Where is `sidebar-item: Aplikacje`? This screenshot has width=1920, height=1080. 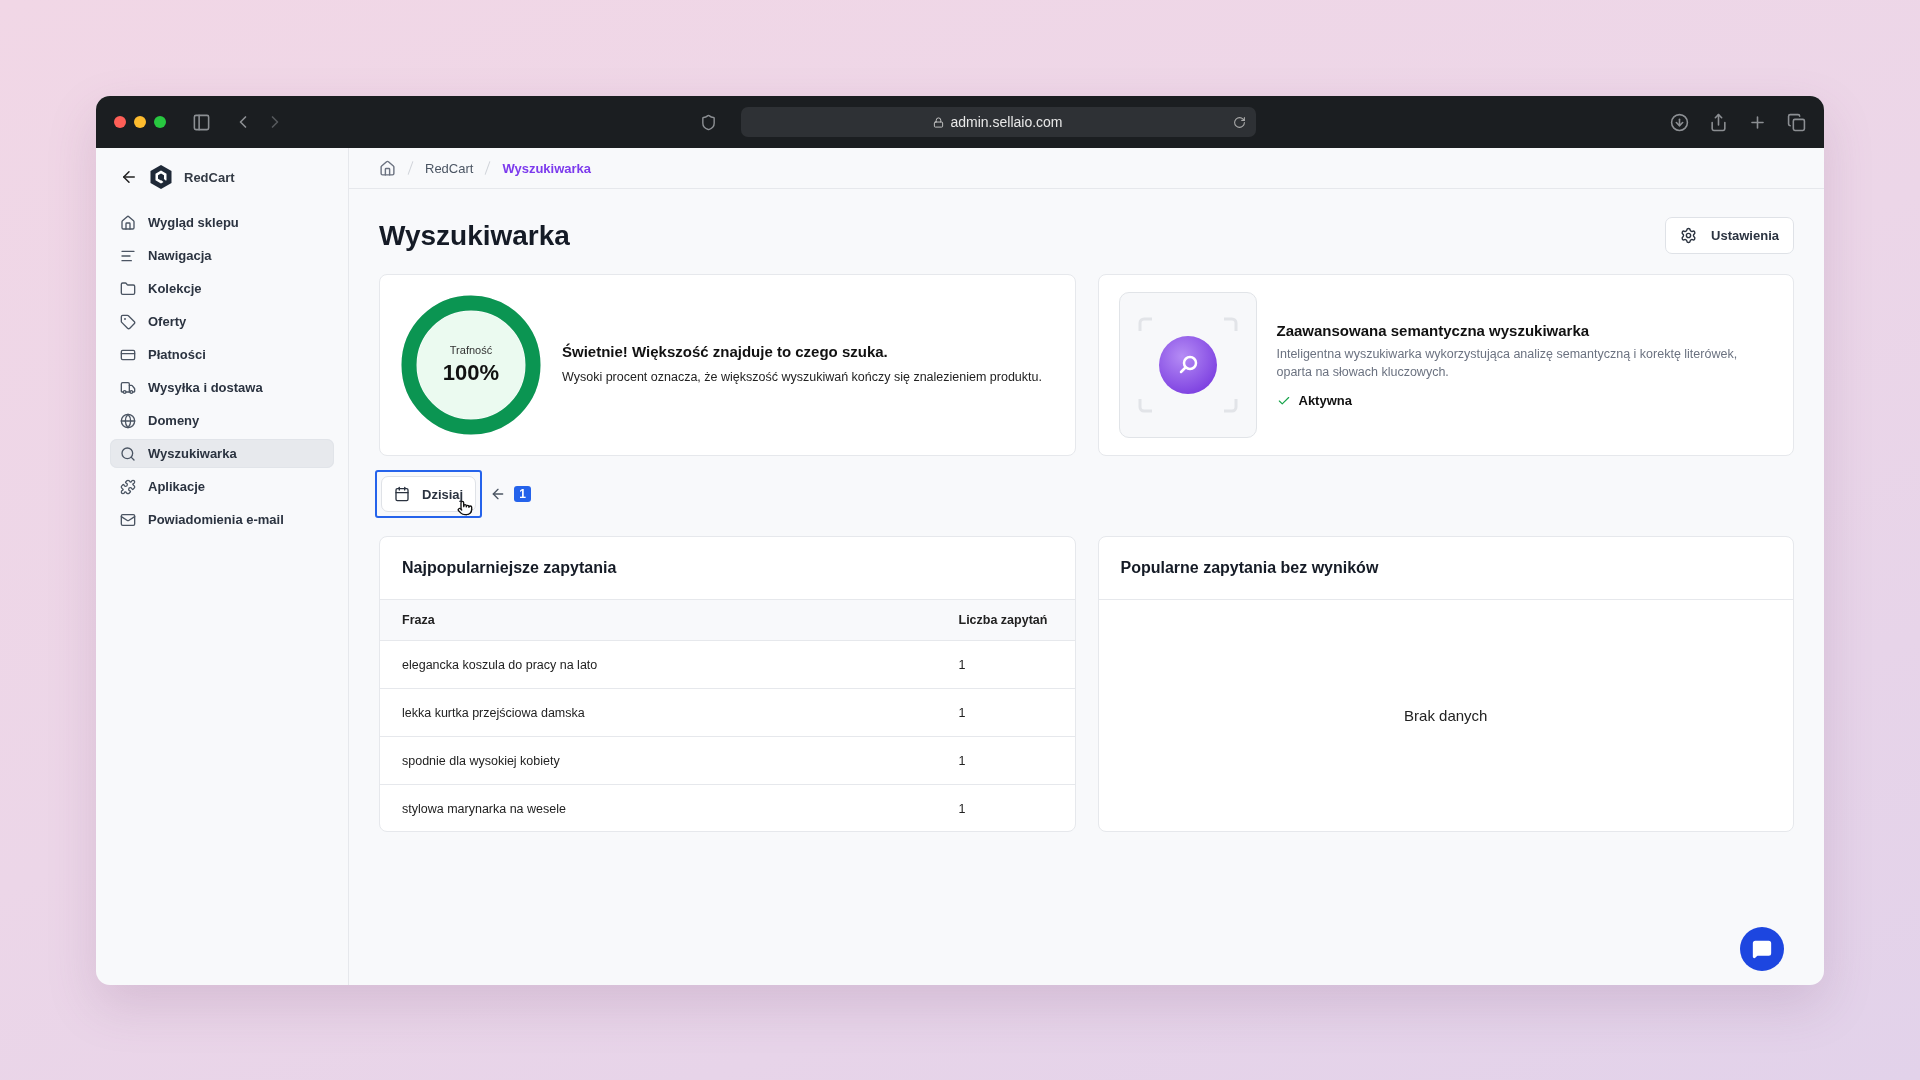
sidebar-item: Aplikacje is located at coordinates (222, 486).